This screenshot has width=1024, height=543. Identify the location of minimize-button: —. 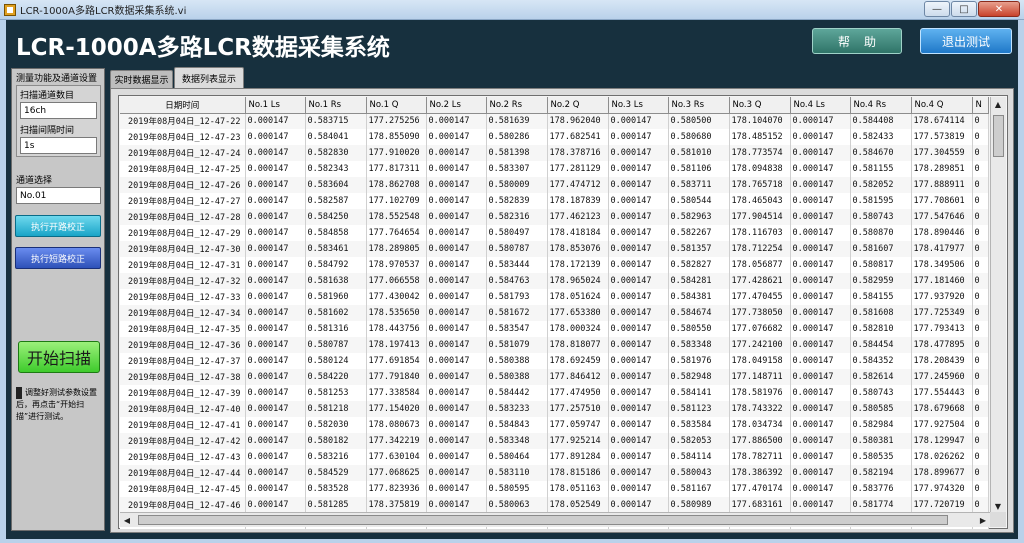
(937, 9).